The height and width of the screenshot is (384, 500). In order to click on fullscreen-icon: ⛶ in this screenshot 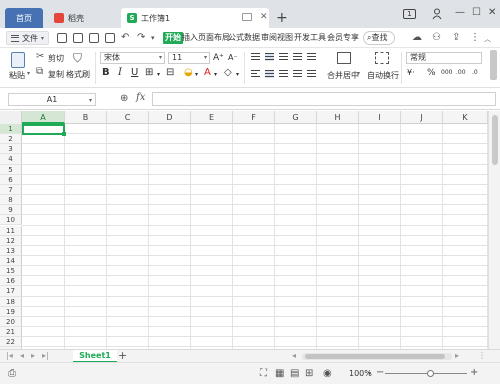, I will do `click(263, 373)`.